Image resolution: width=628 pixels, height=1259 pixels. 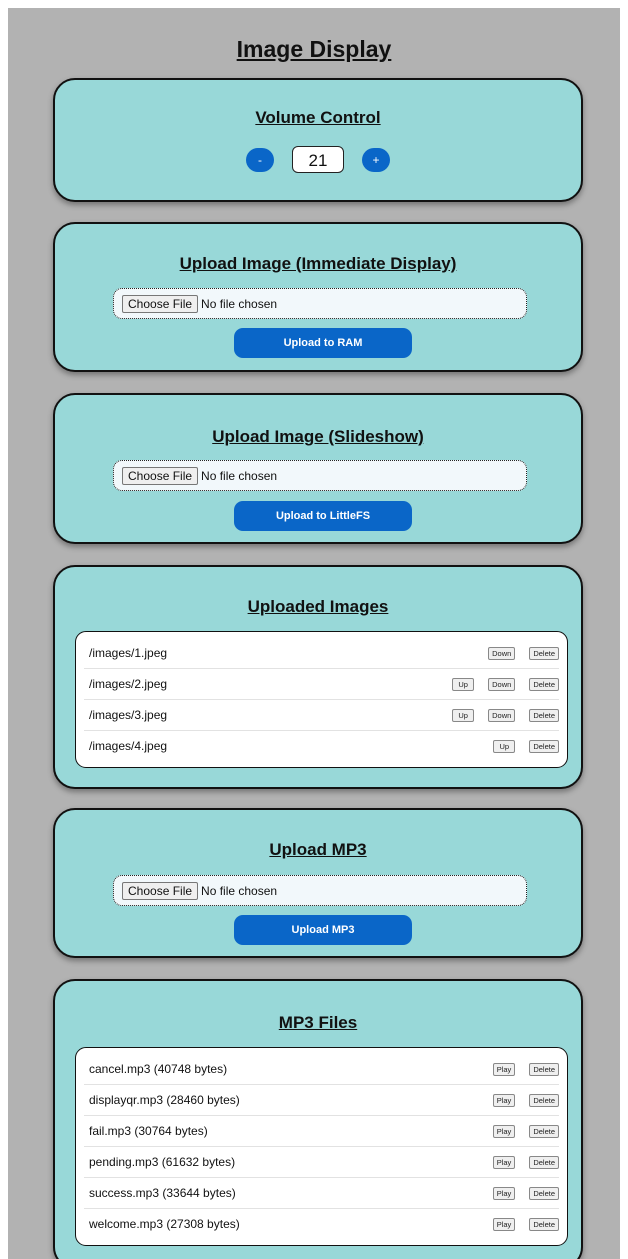 I want to click on volume-title: Volume Control, so click(x=318, y=117).